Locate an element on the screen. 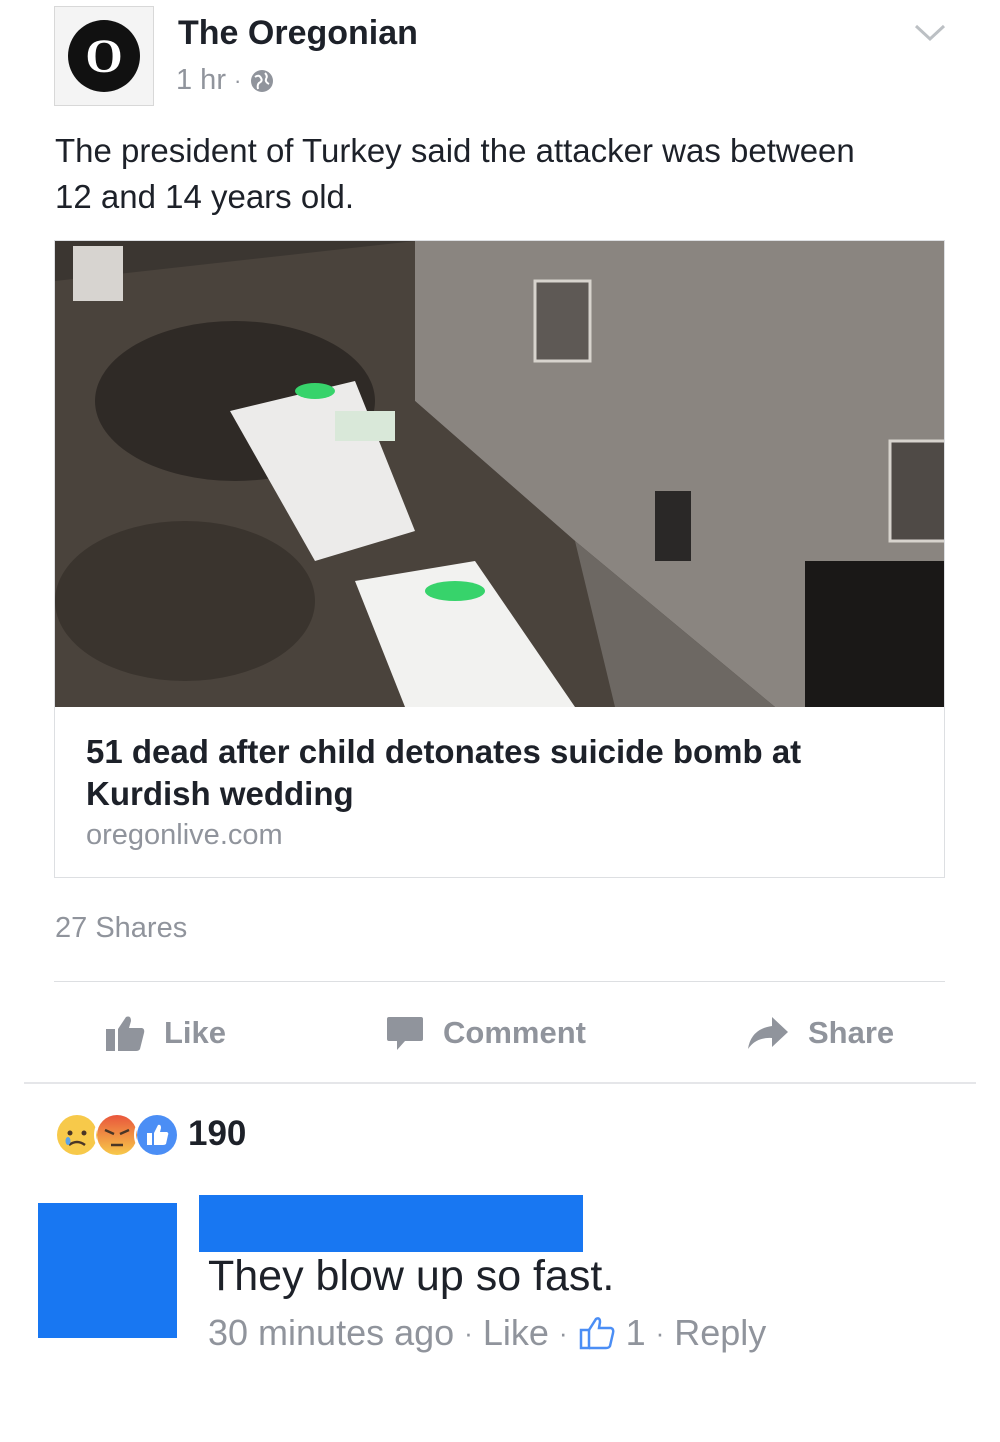 This screenshot has width=1000, height=1442. thumbs-up-outline-icon is located at coordinates (597, 1333).